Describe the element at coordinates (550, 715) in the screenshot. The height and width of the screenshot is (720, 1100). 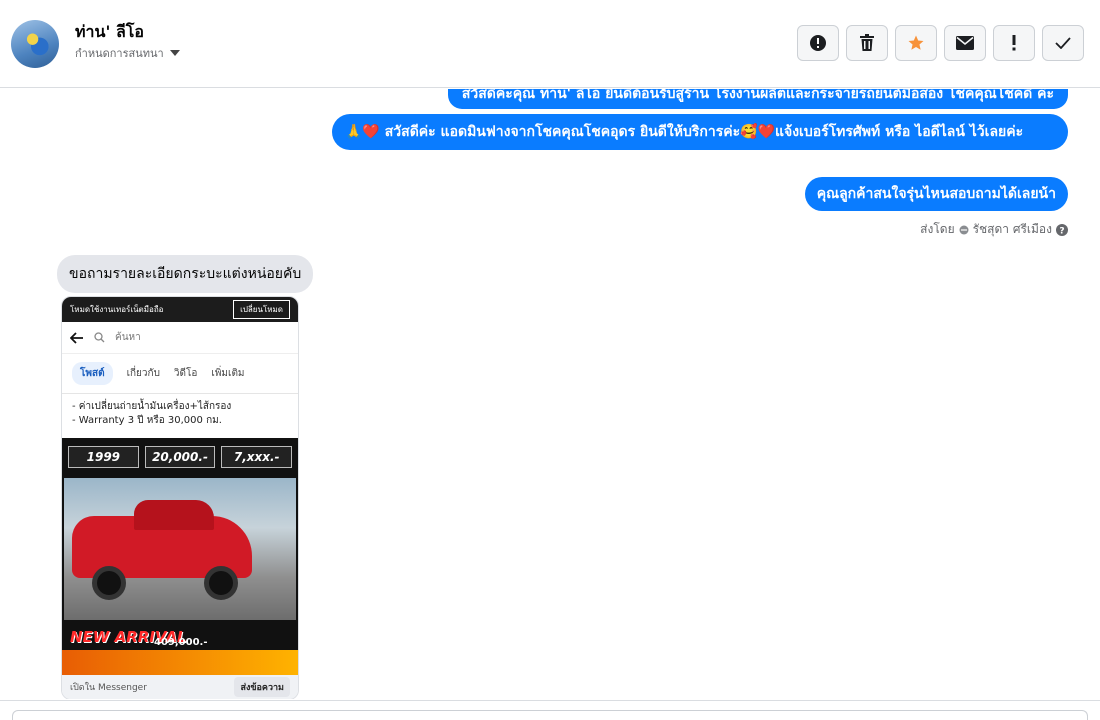
I see `message-input` at that location.